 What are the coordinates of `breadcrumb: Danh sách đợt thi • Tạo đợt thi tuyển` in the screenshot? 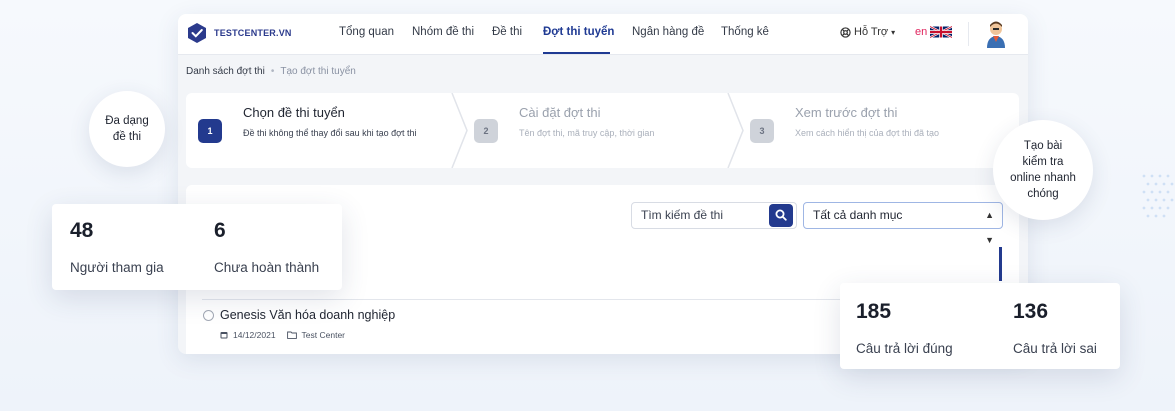 It's located at (271, 71).